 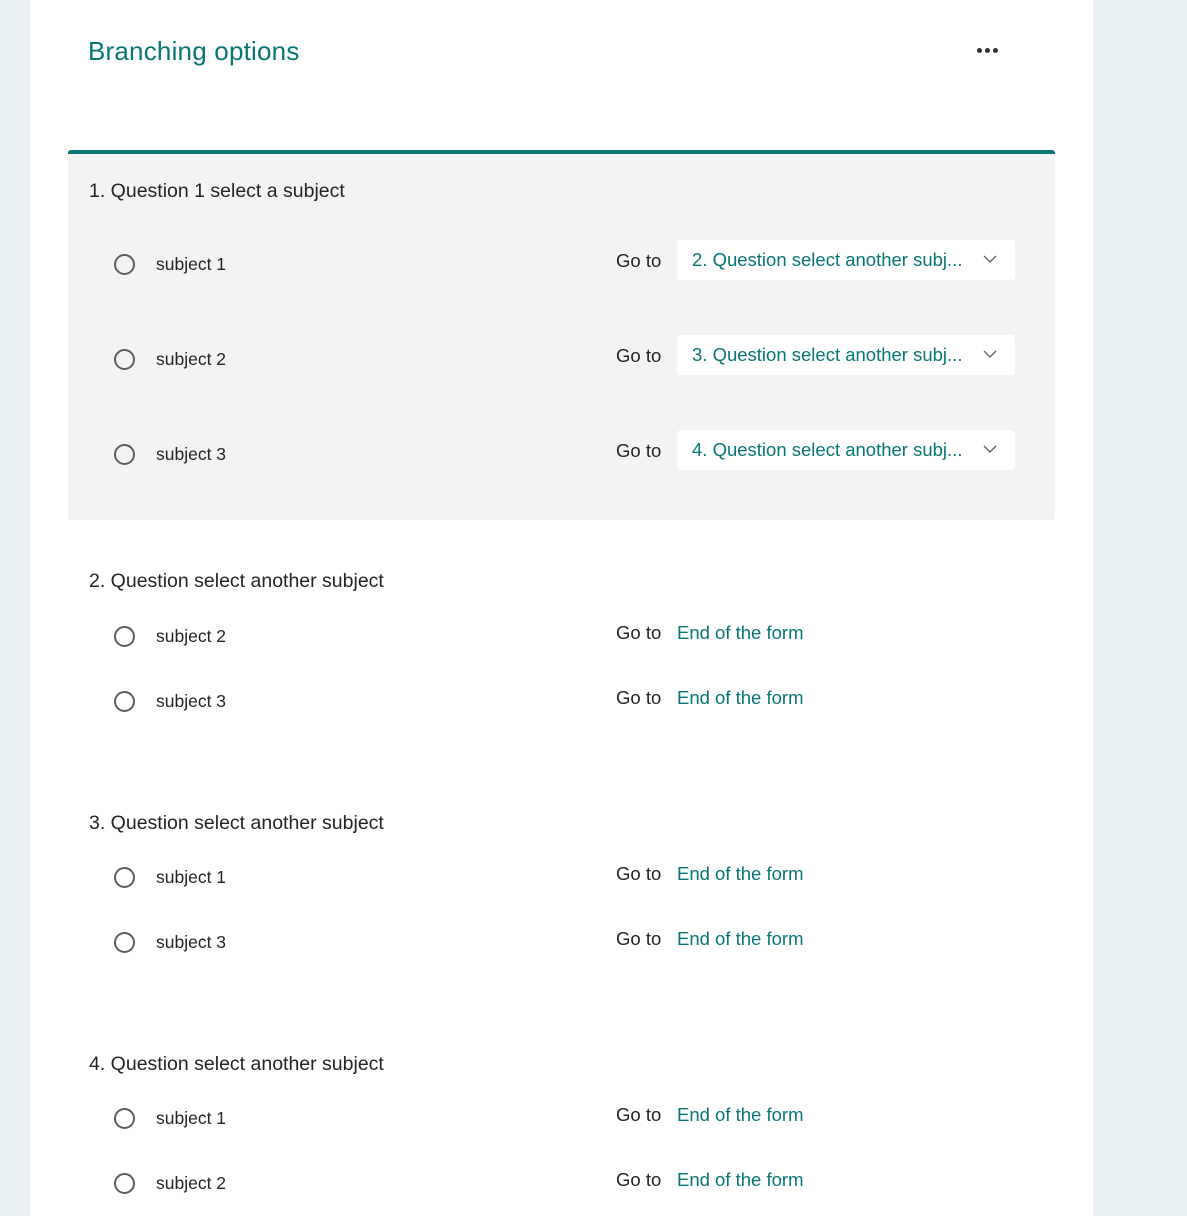 What do you see at coordinates (236, 823) in the screenshot?
I see `question-title: 3. Question select another subject` at bounding box center [236, 823].